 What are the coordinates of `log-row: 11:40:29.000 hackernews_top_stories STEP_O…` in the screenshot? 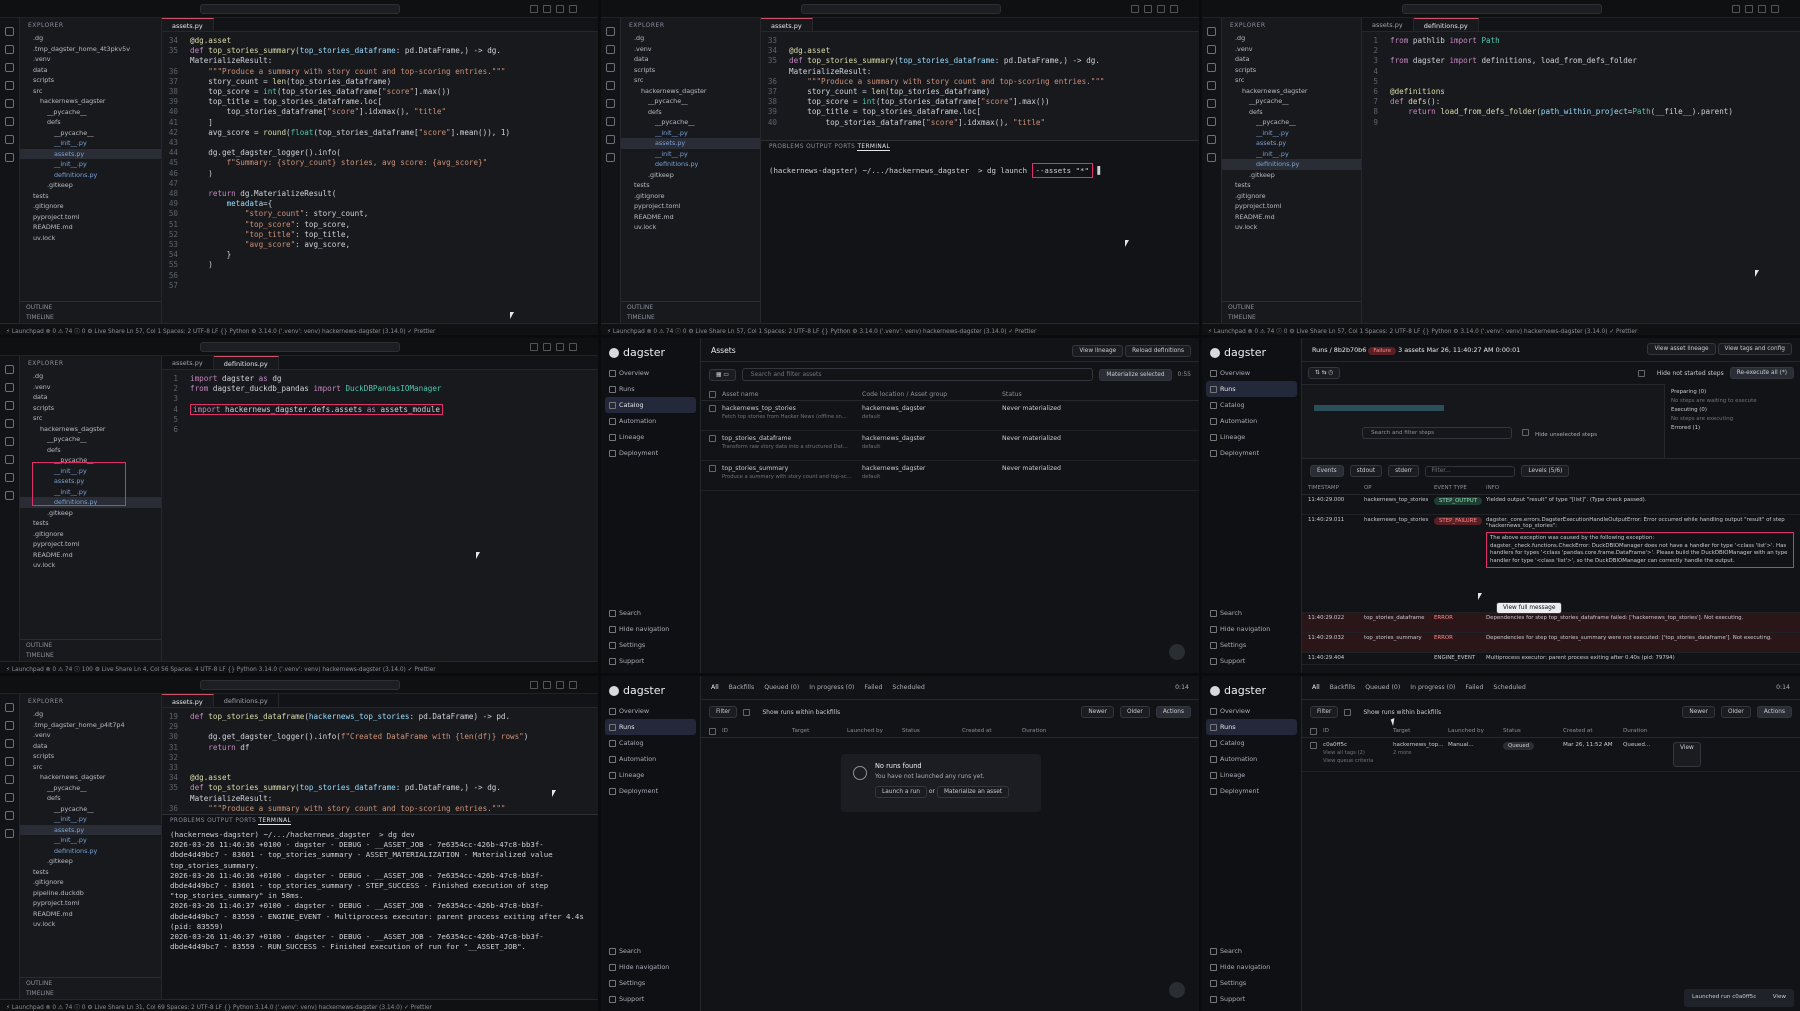 It's located at (1551, 505).